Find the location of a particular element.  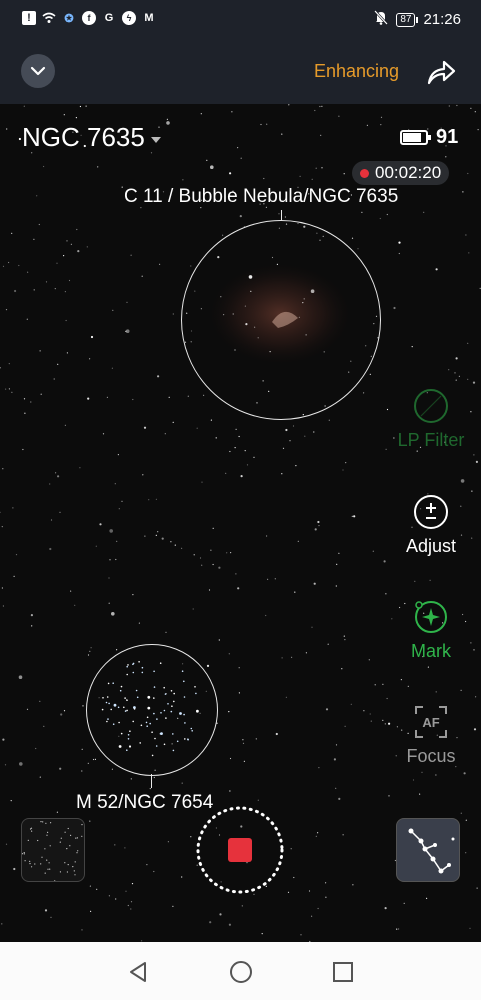

chevron-down-icon is located at coordinates (38, 71).